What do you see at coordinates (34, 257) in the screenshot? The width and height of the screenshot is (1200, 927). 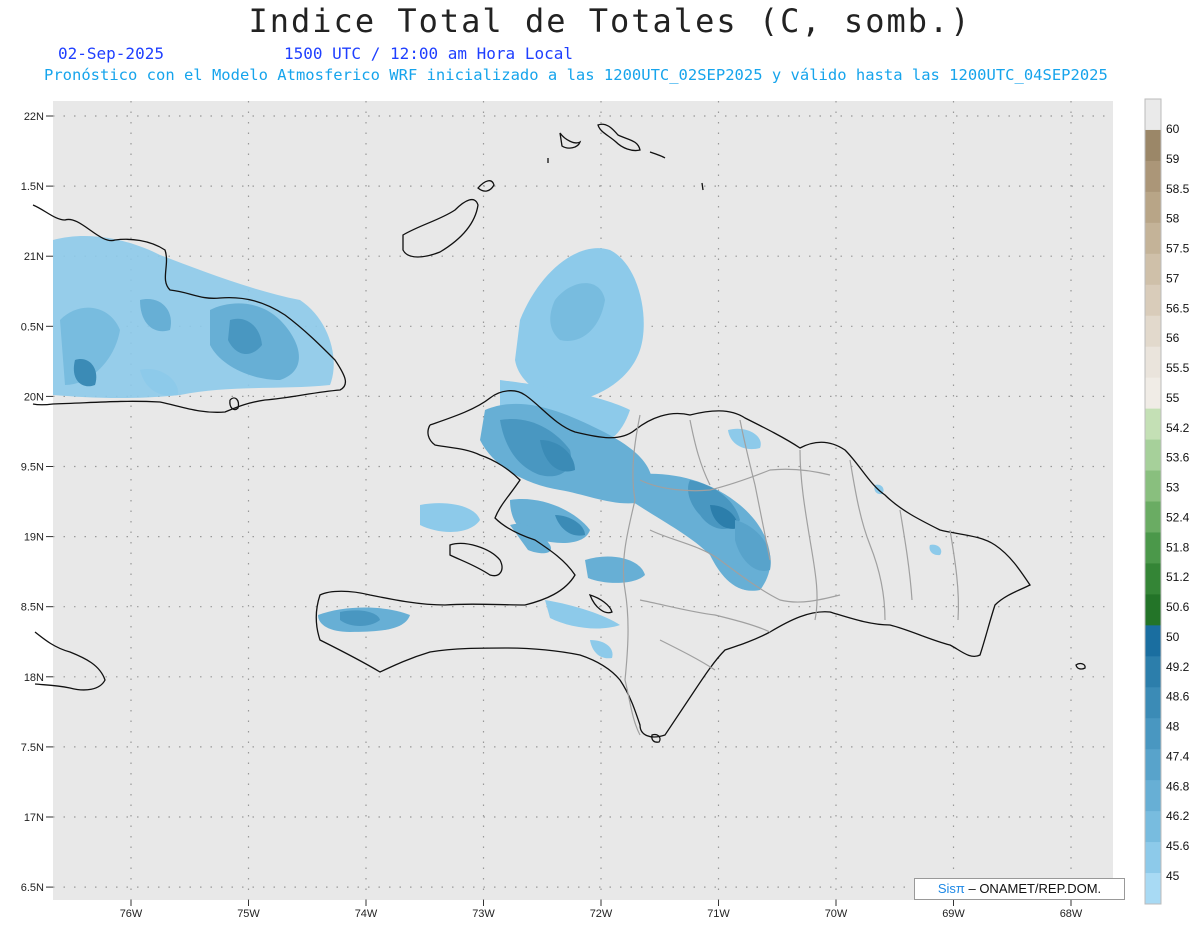 I see `latitude-label: 21N` at bounding box center [34, 257].